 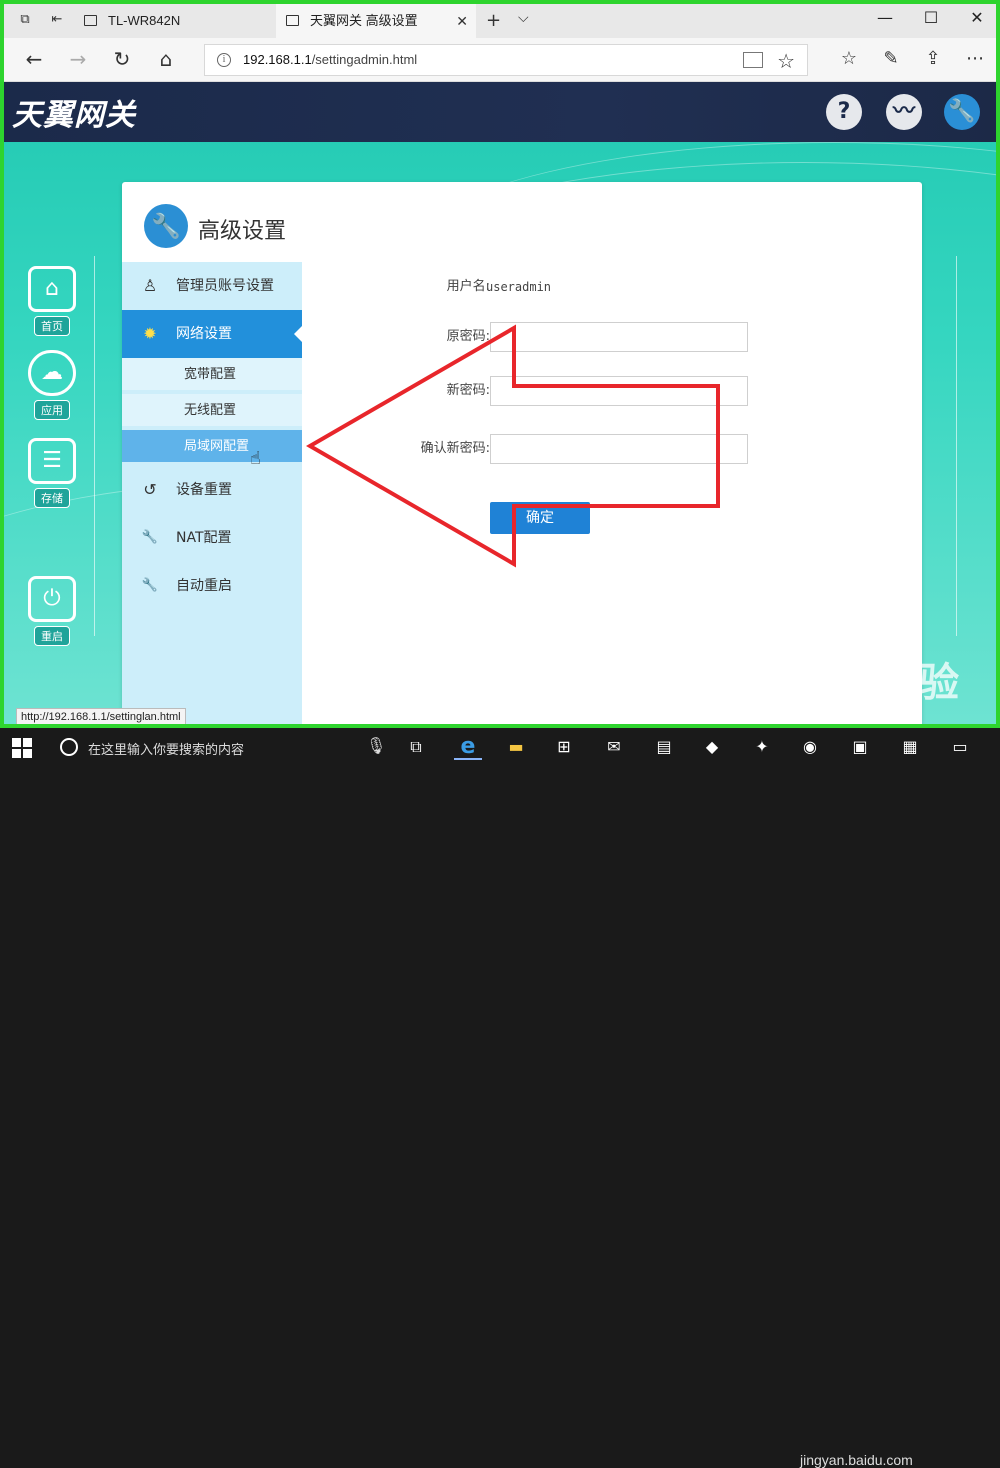 What do you see at coordinates (57, 20) in the screenshot?
I see `set-aside-tabs-icon: ⇤` at bounding box center [57, 20].